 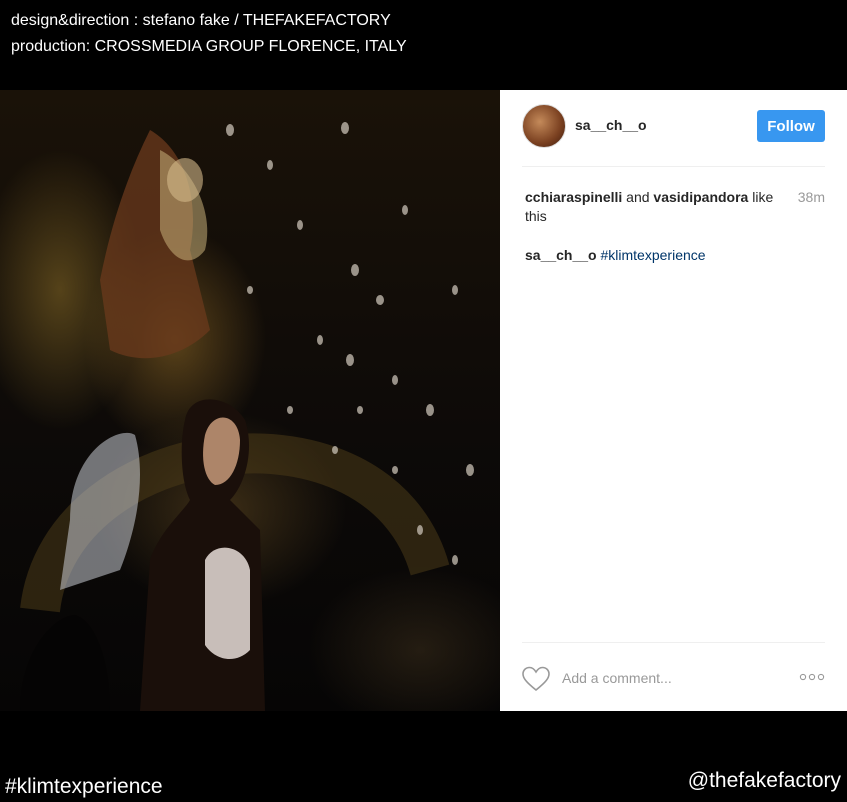 What do you see at coordinates (84, 786) in the screenshot?
I see `footer-hashtag: #klimtexperience` at bounding box center [84, 786].